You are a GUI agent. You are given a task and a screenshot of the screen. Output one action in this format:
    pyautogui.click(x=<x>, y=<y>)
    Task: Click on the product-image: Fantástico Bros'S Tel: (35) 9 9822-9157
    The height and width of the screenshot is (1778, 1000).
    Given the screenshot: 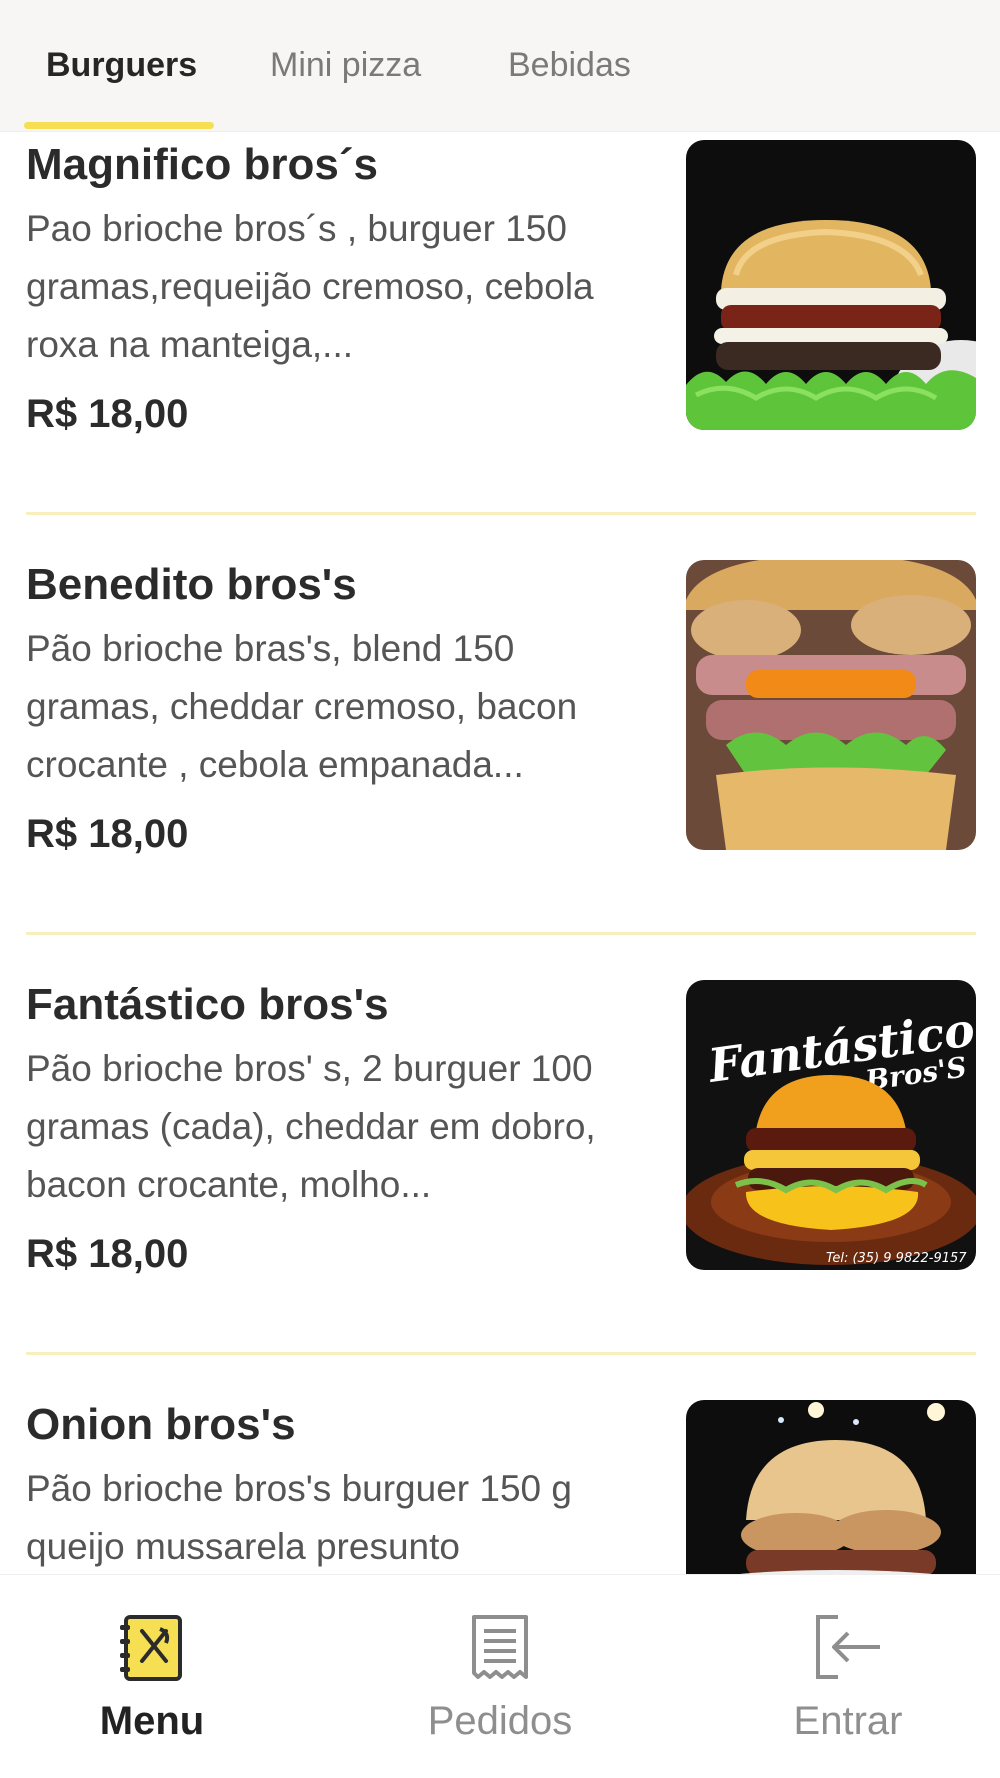 What is the action you would take?
    pyautogui.click(x=831, y=1125)
    